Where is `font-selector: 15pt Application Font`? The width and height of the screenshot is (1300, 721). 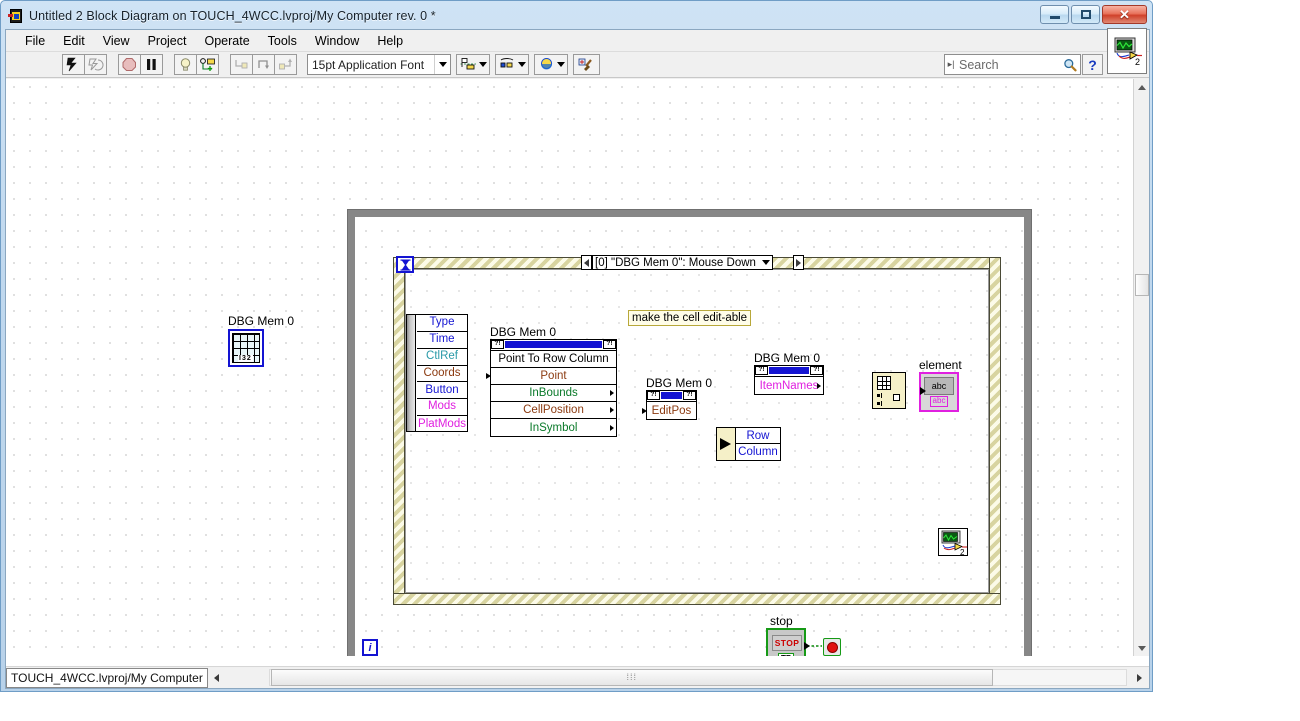 font-selector: 15pt Application Font is located at coordinates (379, 64).